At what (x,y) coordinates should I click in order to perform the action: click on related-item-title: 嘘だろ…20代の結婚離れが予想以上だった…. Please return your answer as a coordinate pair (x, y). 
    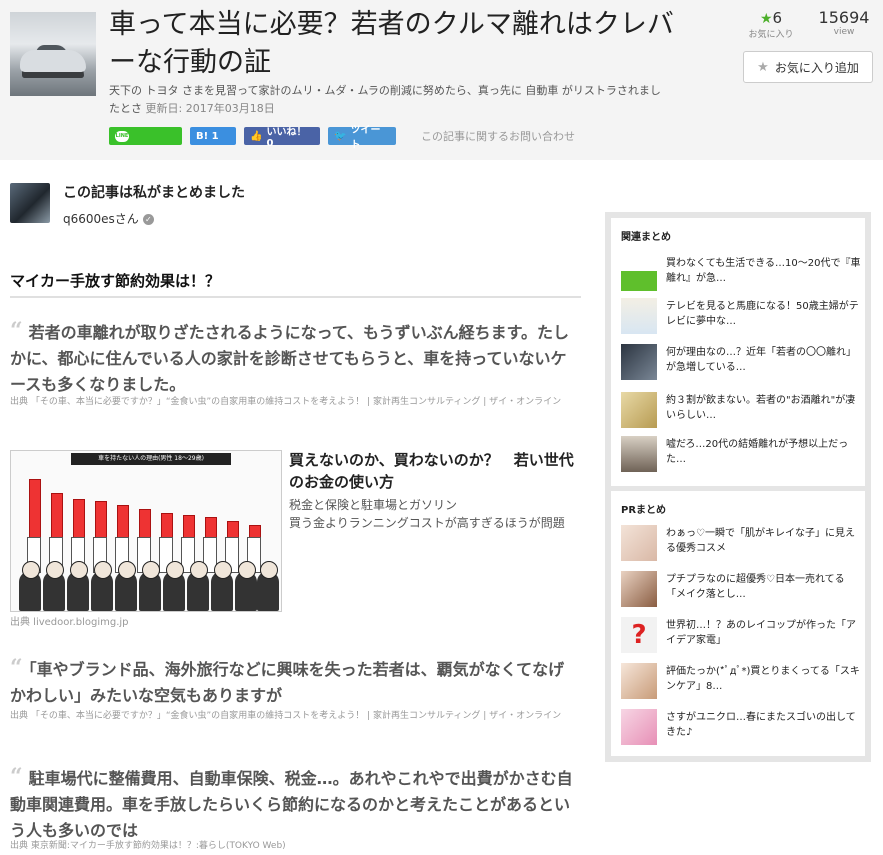
    Looking at the image, I should click on (757, 452).